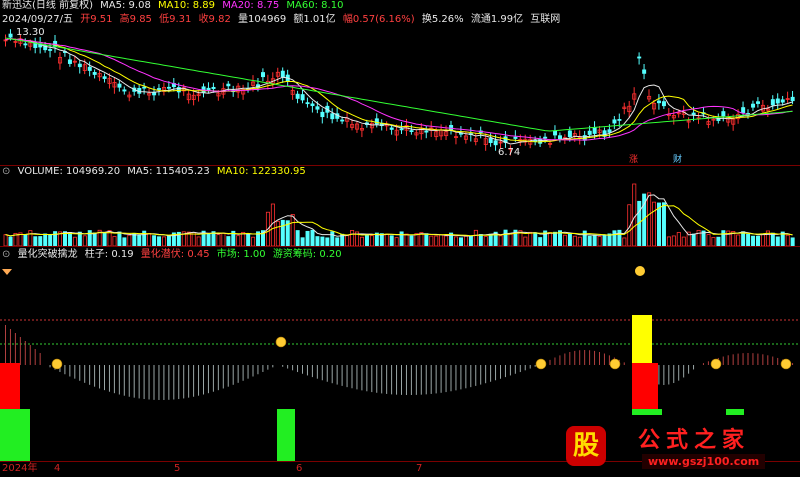 This screenshot has width=800, height=477. What do you see at coordinates (57, 468) in the screenshot?
I see `axis-label-month: 4` at bounding box center [57, 468].